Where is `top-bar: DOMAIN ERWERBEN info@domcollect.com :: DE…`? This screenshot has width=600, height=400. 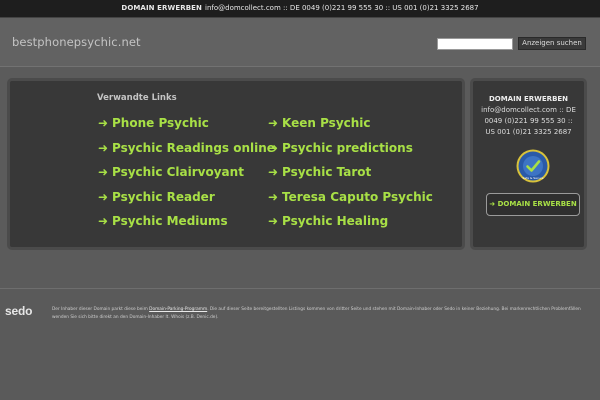 top-bar: DOMAIN ERWERBEN info@domcollect.com :: DE… is located at coordinates (300, 9).